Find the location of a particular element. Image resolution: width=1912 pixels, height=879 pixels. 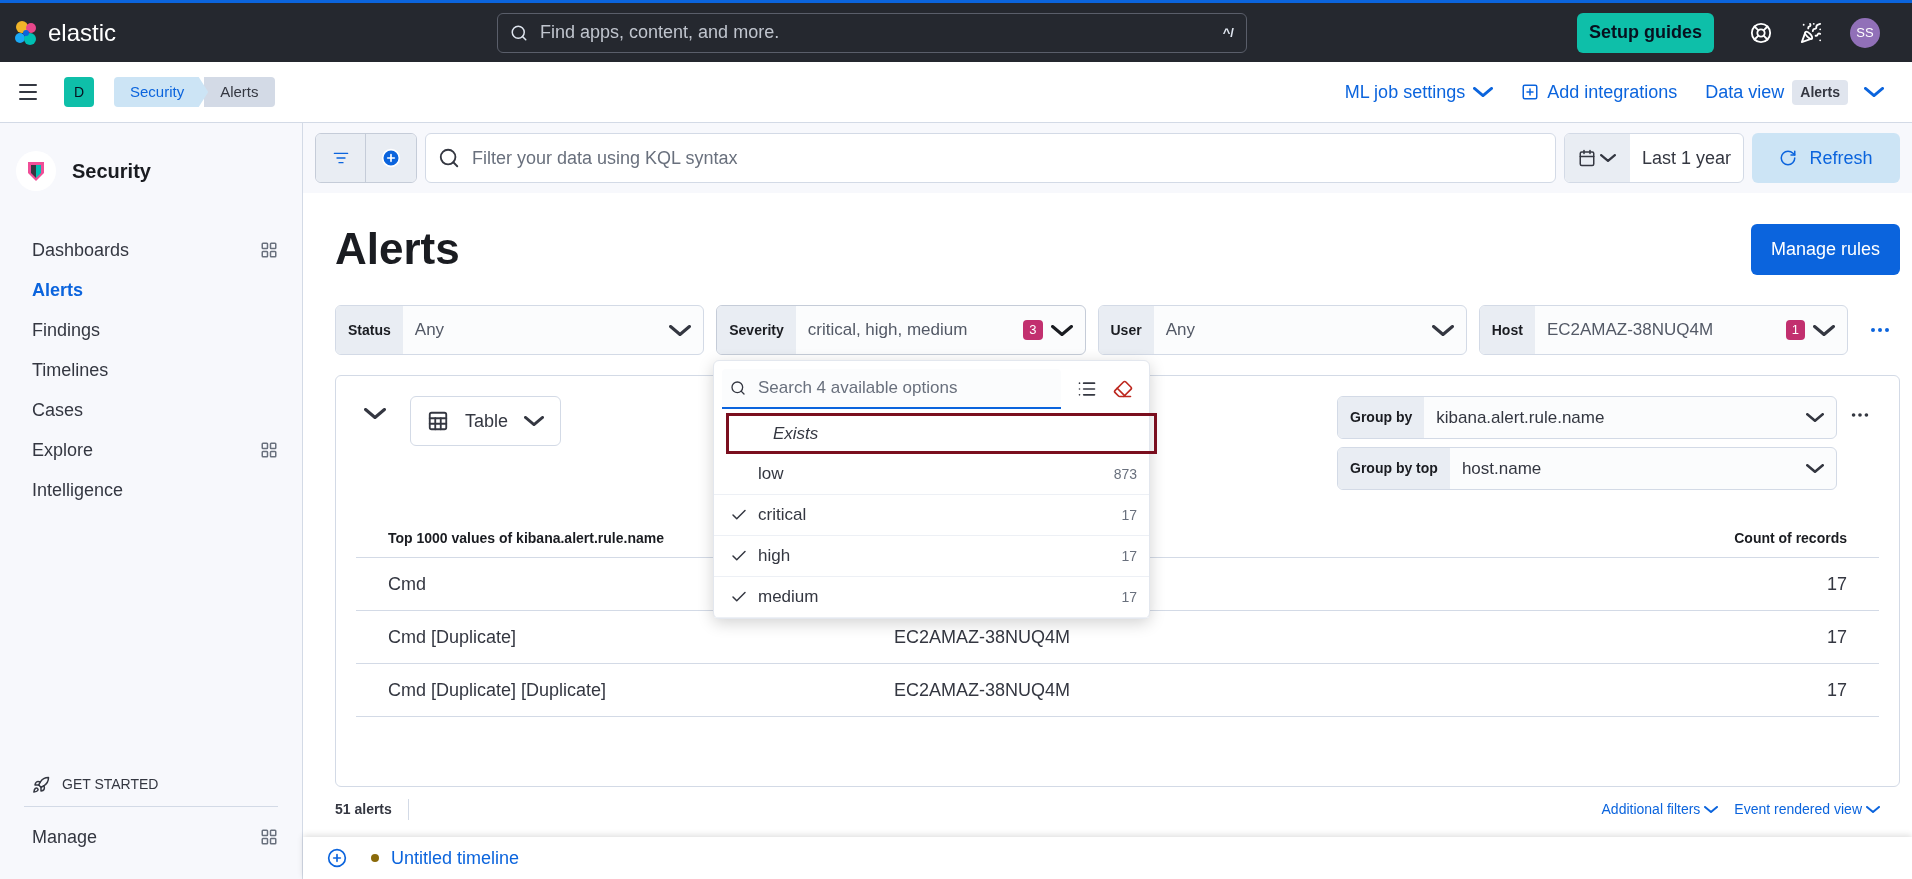

manage-link: Manage is located at coordinates (65, 837).